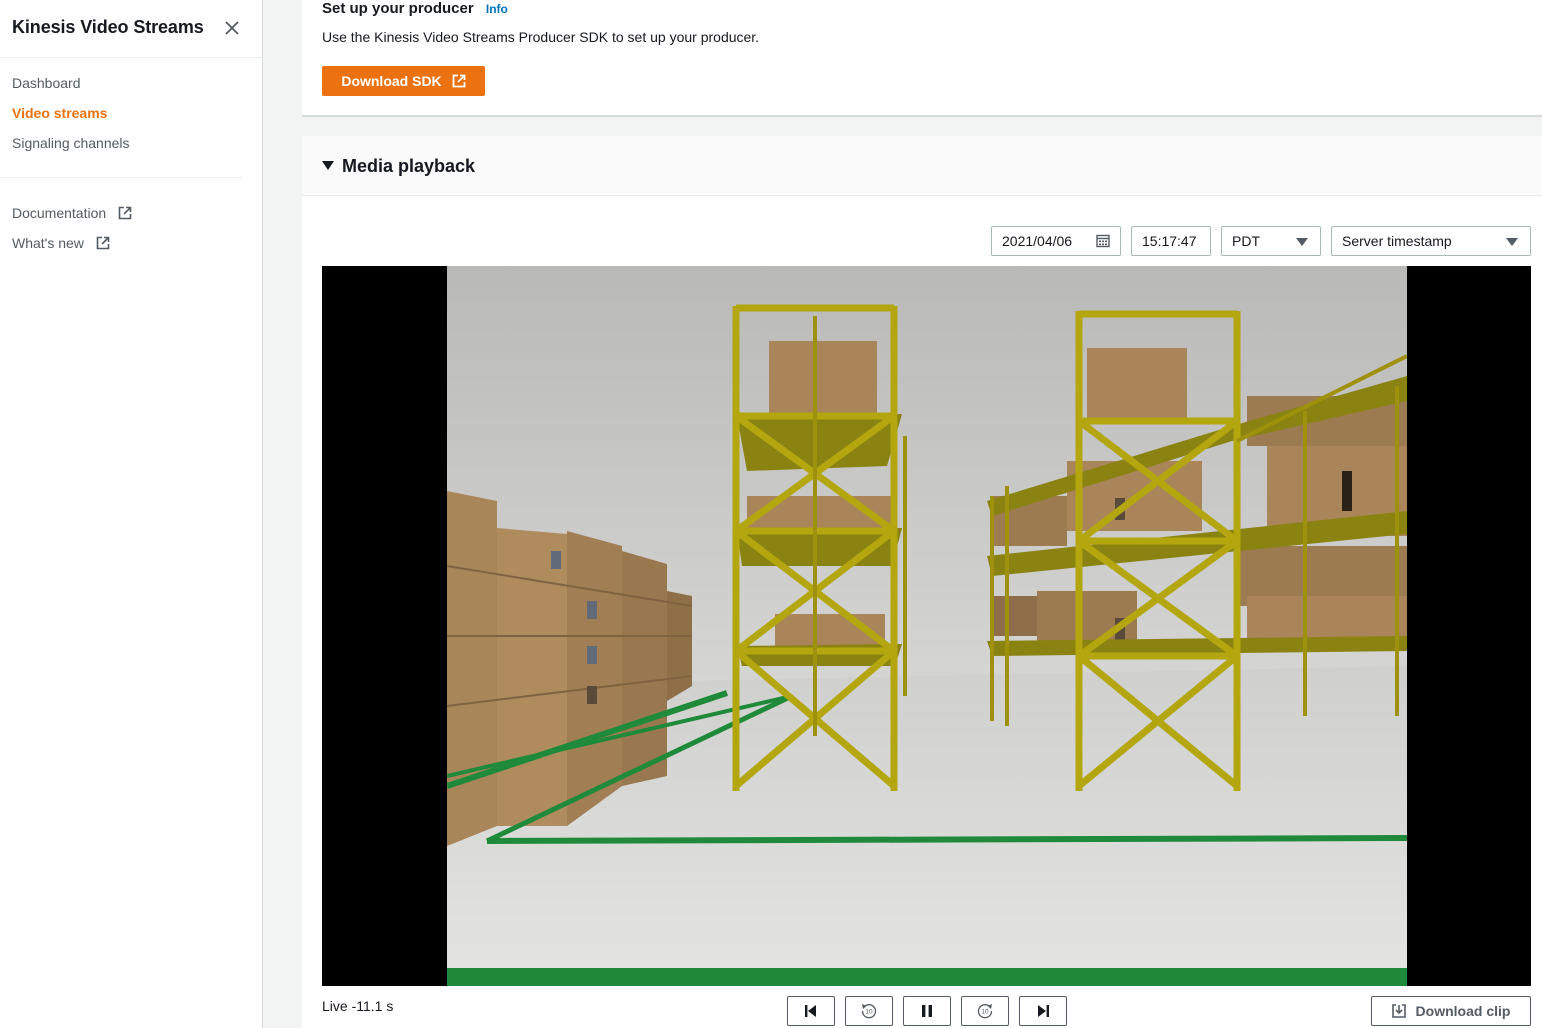 This screenshot has height=1028, width=1542. I want to click on timestamp-type-select: Server timestamp, so click(1431, 241).